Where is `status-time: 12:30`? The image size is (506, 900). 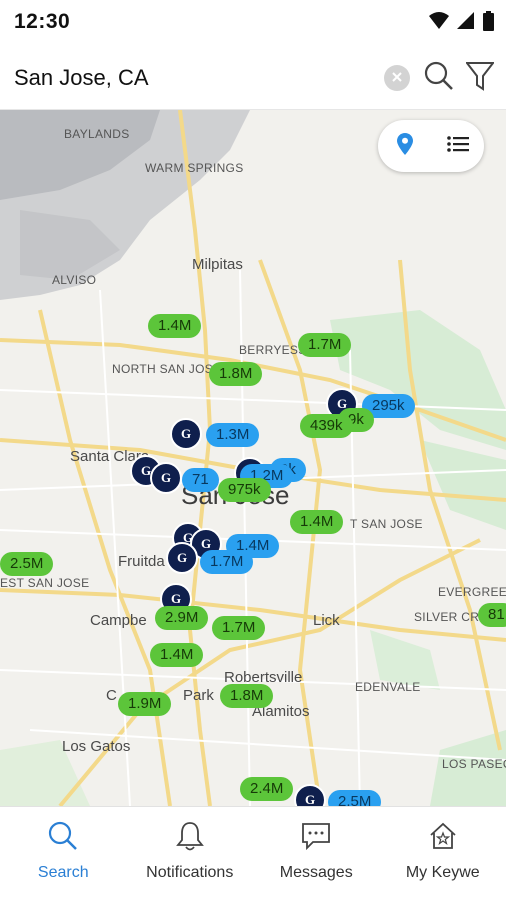
status-time: 12:30 is located at coordinates (42, 21).